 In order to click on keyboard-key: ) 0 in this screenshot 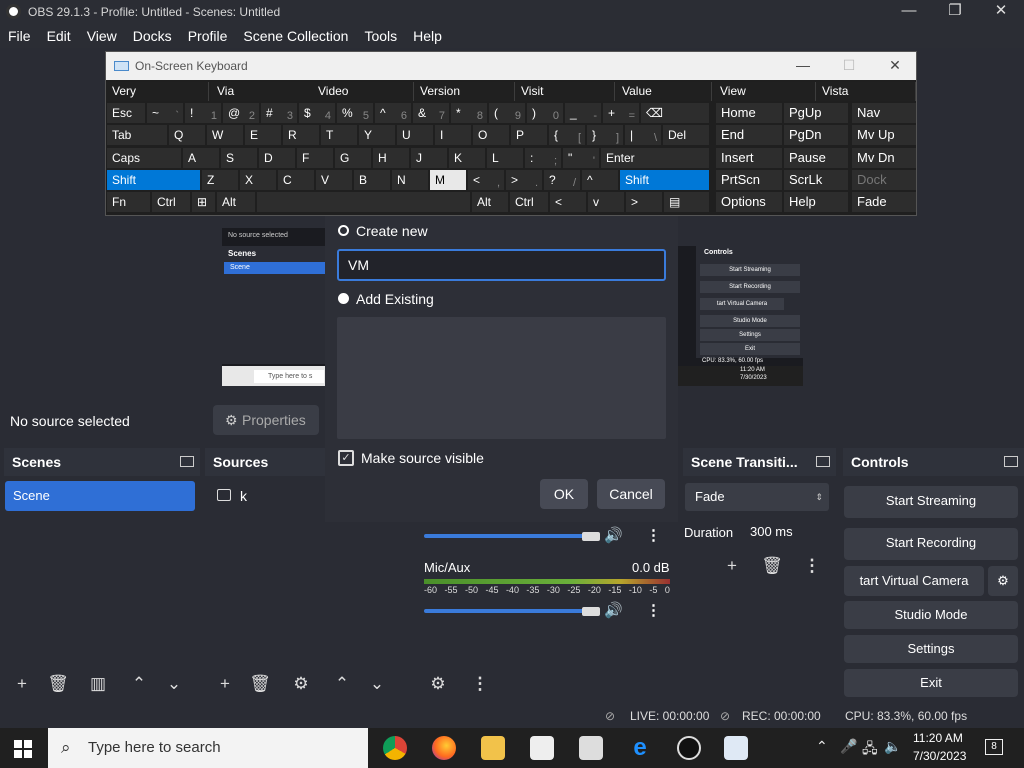, I will do `click(545, 113)`.